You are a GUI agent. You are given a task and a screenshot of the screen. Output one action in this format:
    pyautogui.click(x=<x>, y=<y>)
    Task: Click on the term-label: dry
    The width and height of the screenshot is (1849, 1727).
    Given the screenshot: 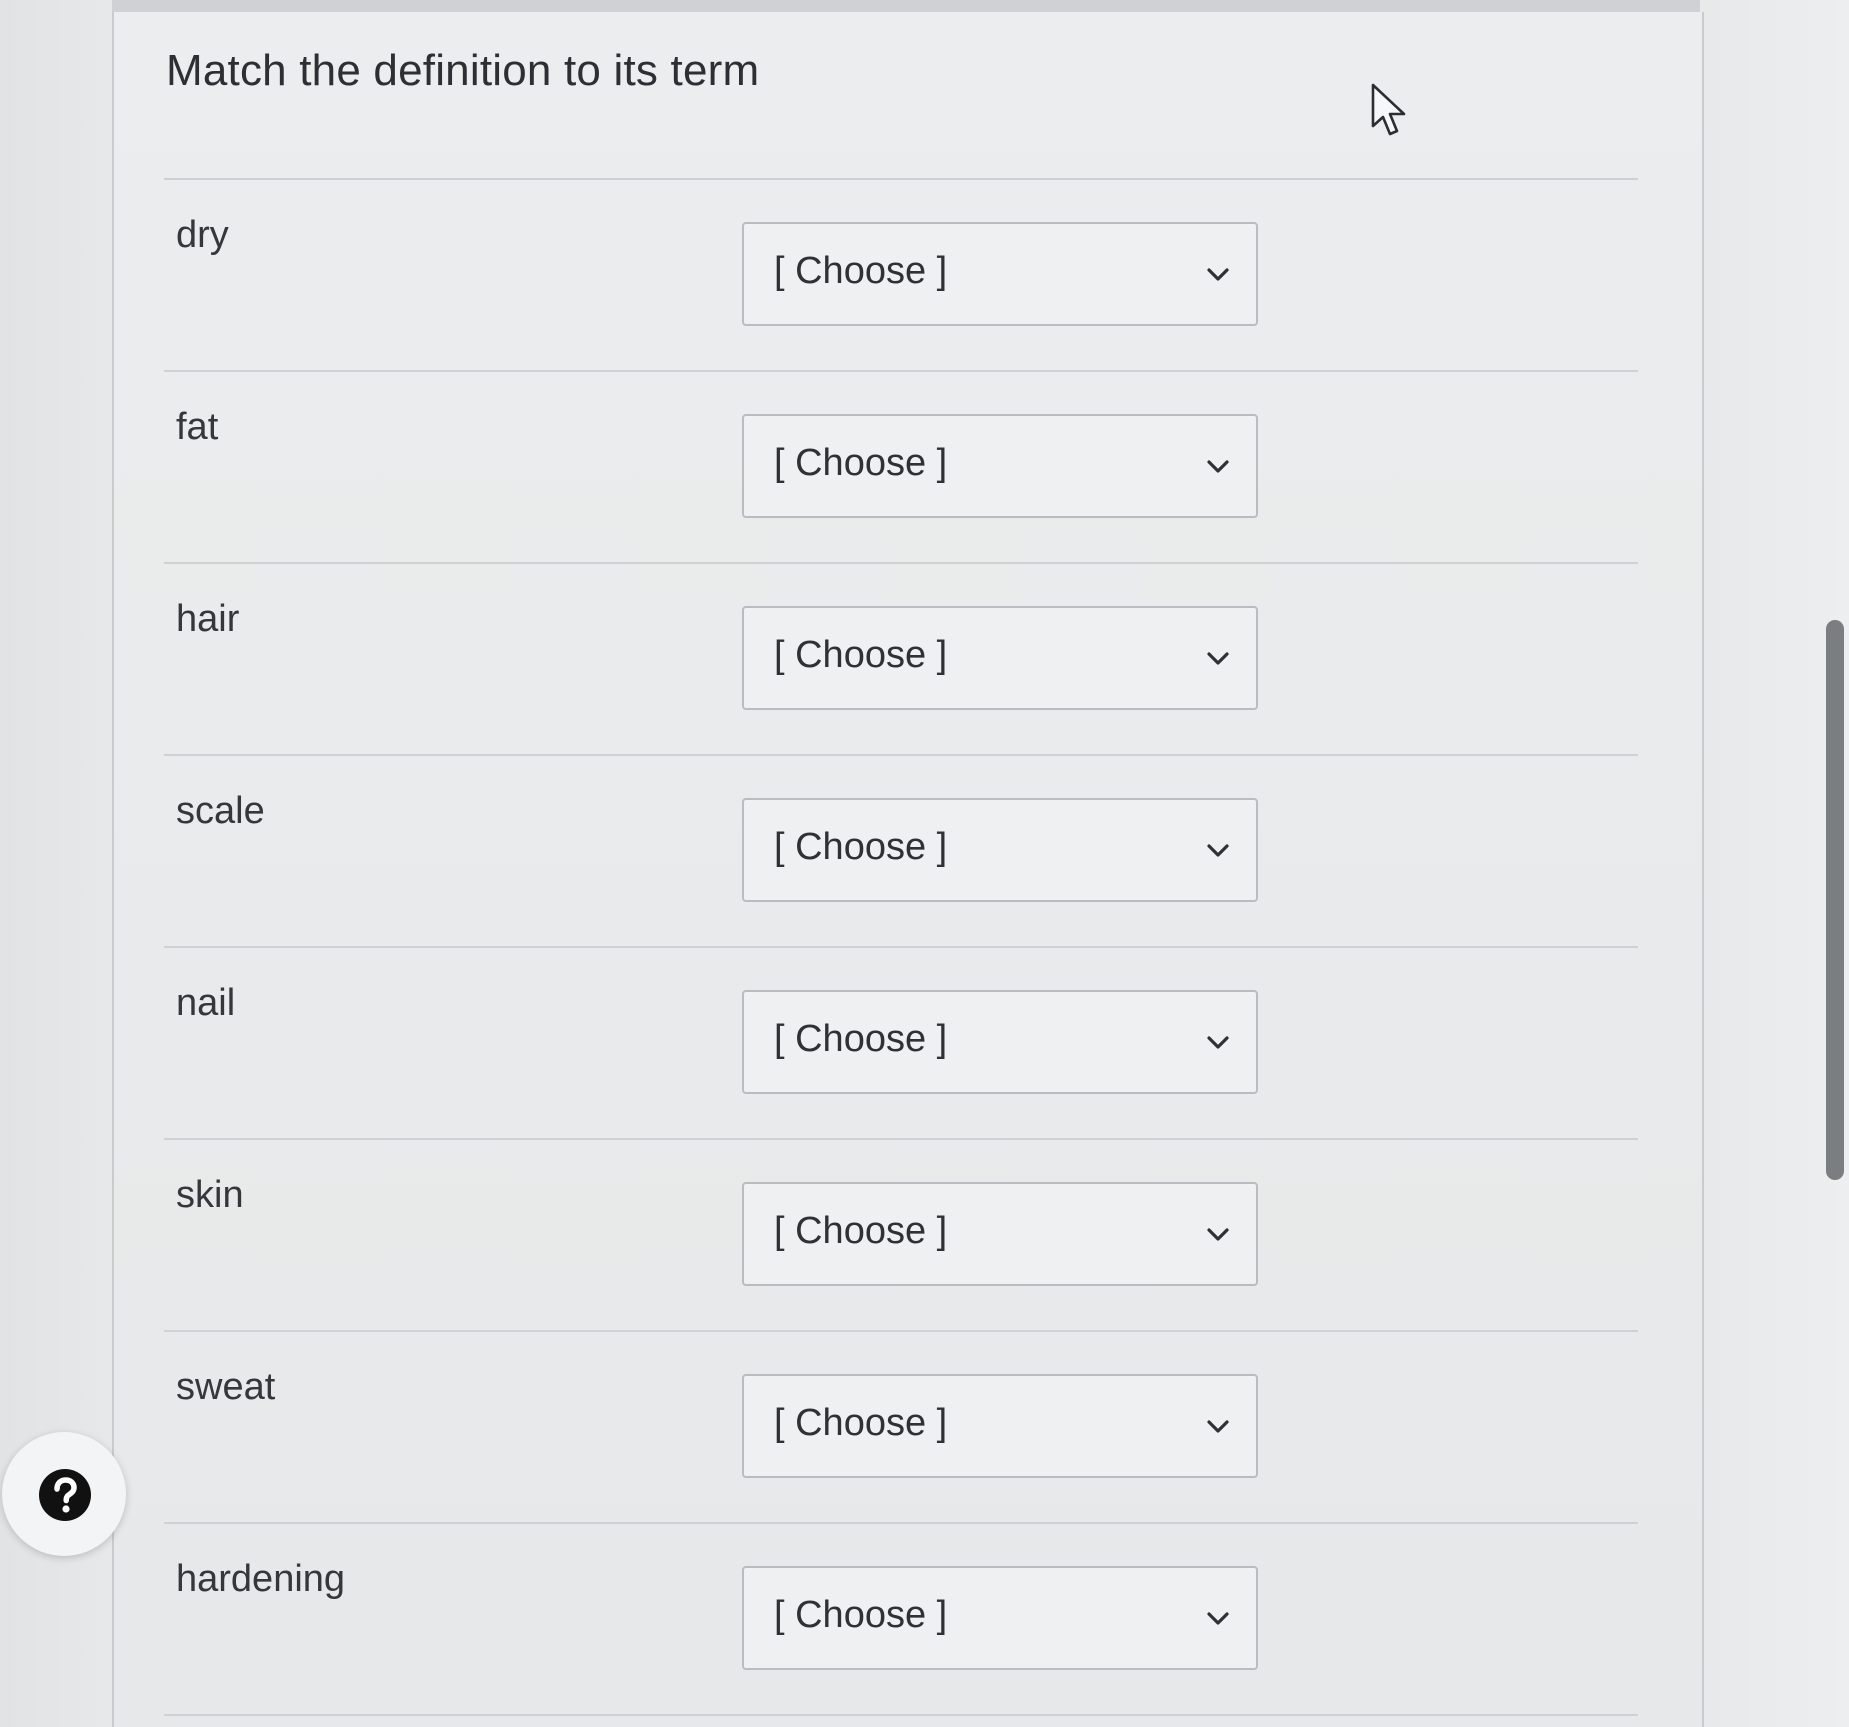 What is the action you would take?
    pyautogui.click(x=202, y=235)
    